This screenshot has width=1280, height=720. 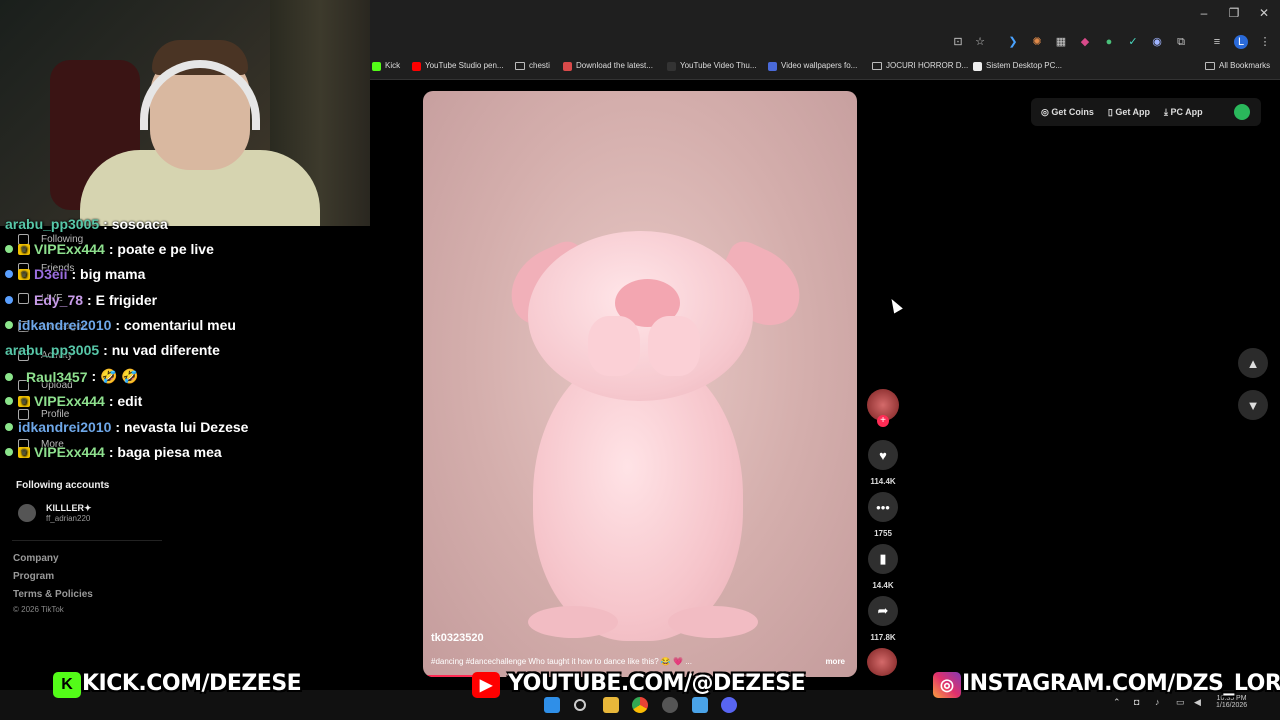 I want to click on extension-icon: ✺, so click(x=1037, y=42).